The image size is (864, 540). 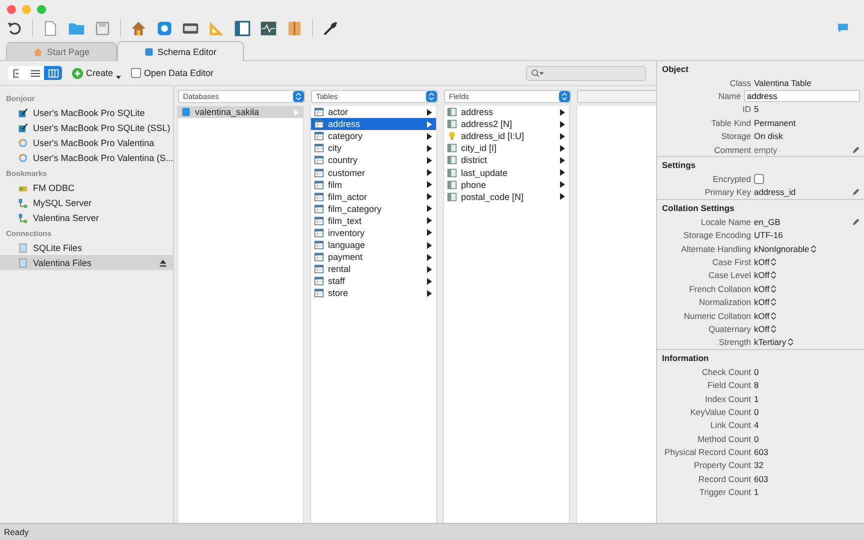 I want to click on list-item: language, so click(x=373, y=245).